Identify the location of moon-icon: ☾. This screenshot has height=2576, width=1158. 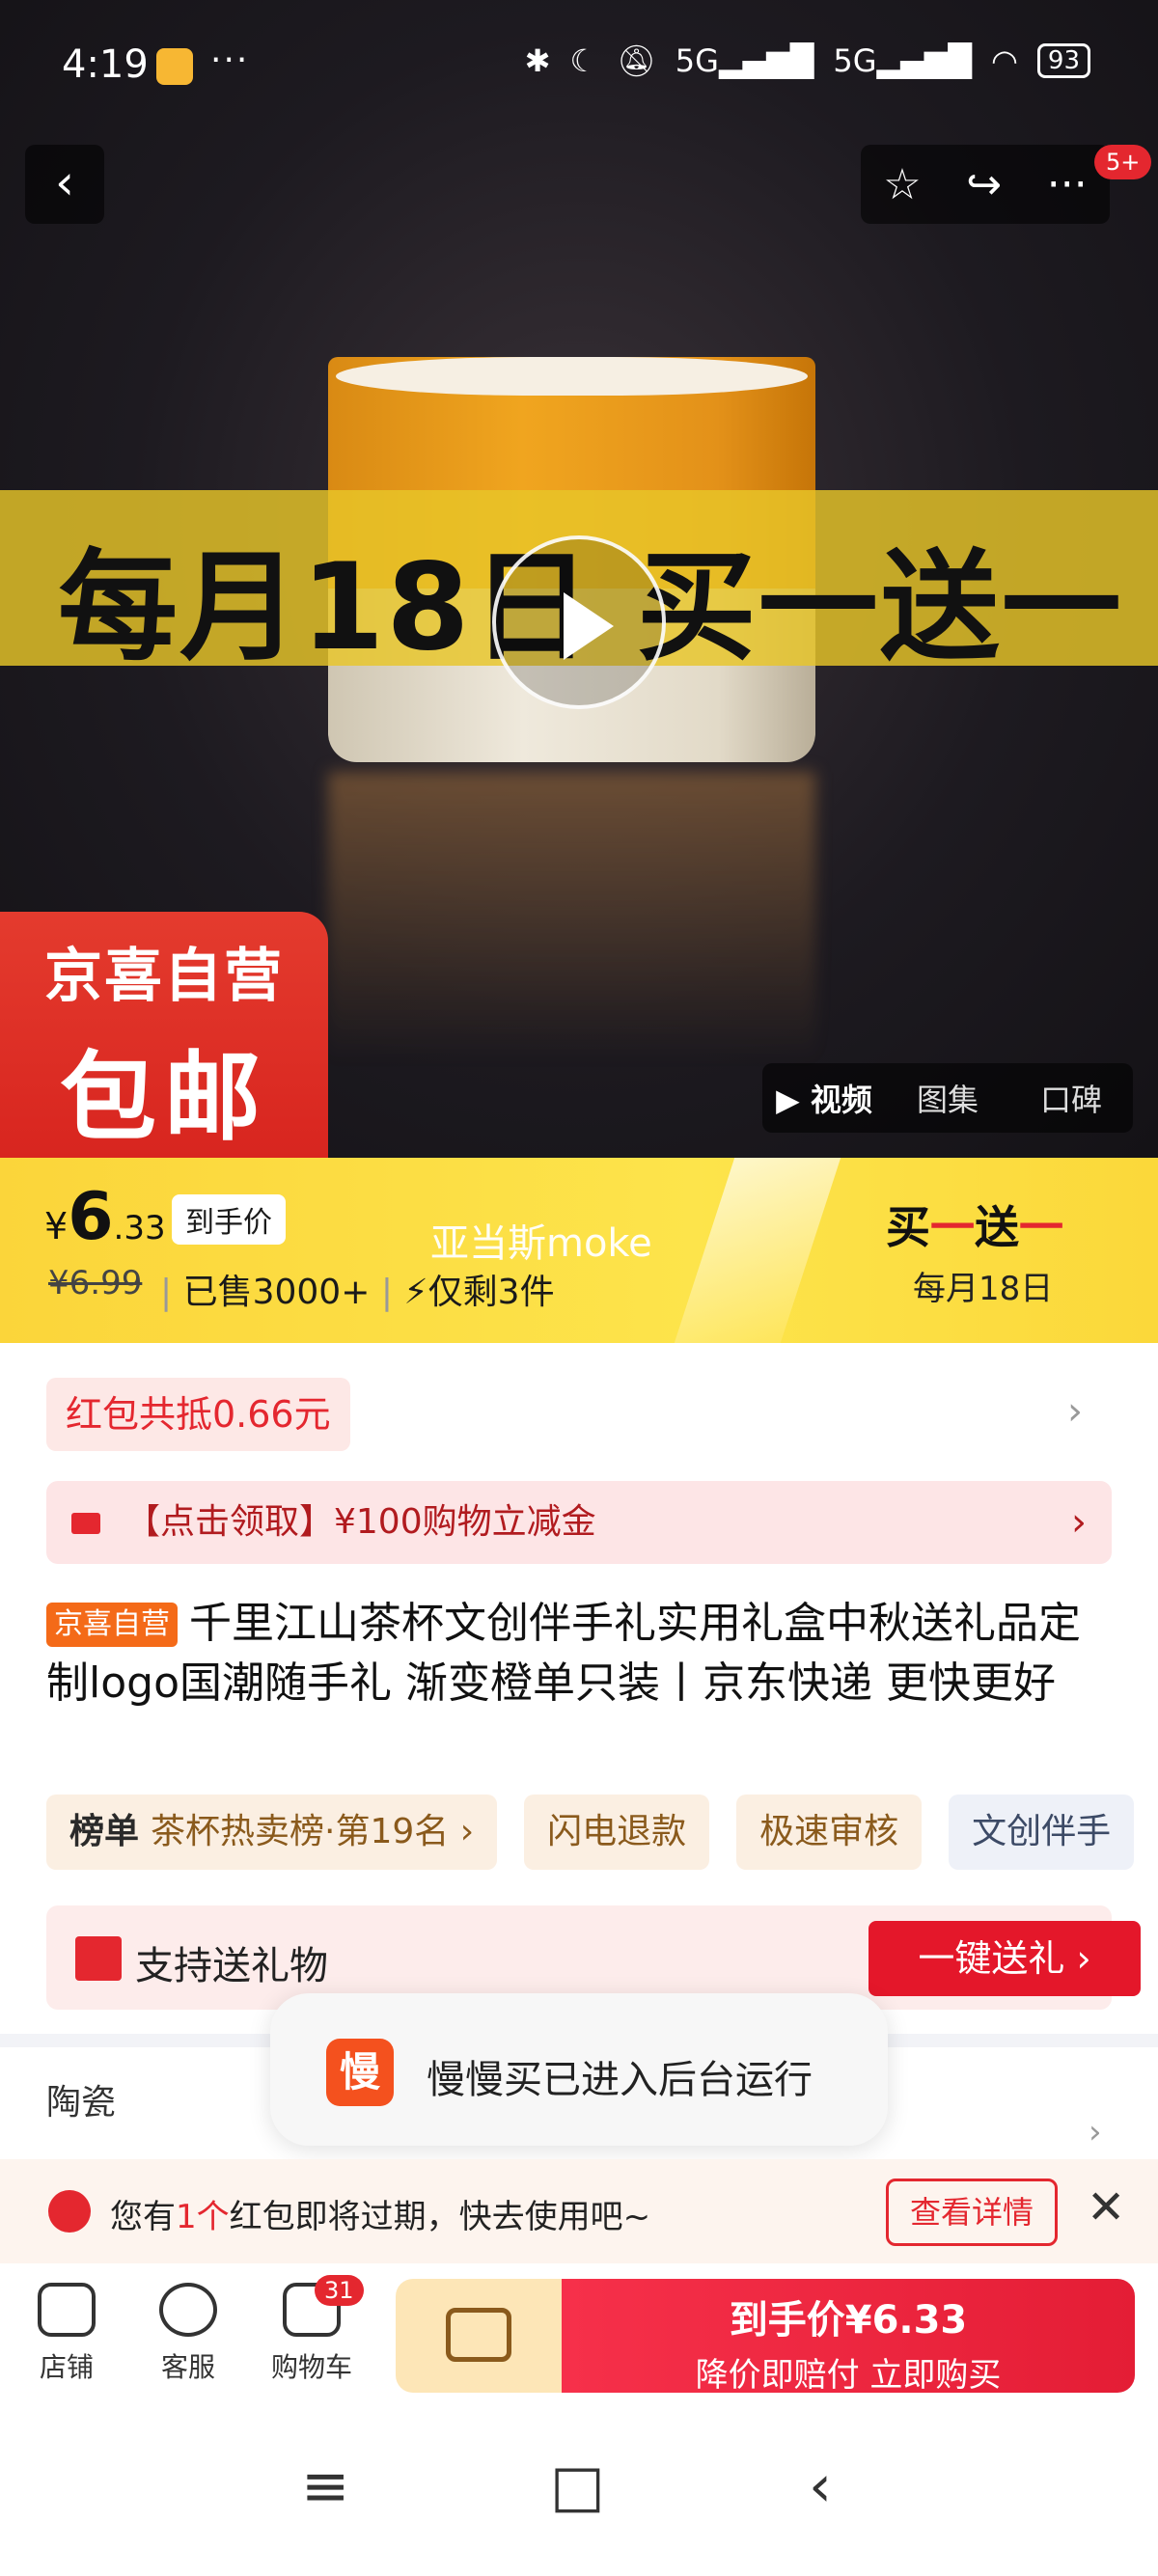
(583, 60).